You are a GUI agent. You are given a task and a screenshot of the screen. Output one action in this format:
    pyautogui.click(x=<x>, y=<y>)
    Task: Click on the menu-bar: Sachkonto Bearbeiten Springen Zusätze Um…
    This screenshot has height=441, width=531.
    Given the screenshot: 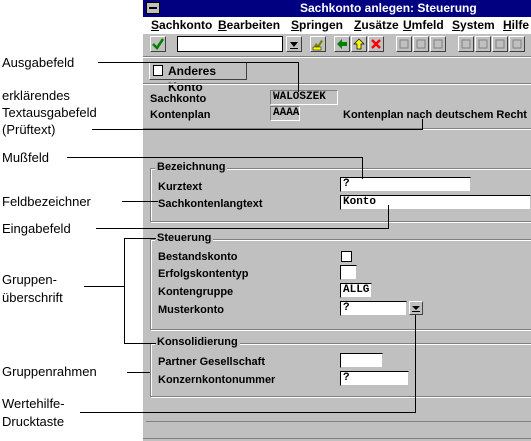 What is the action you would take?
    pyautogui.click(x=337, y=25)
    